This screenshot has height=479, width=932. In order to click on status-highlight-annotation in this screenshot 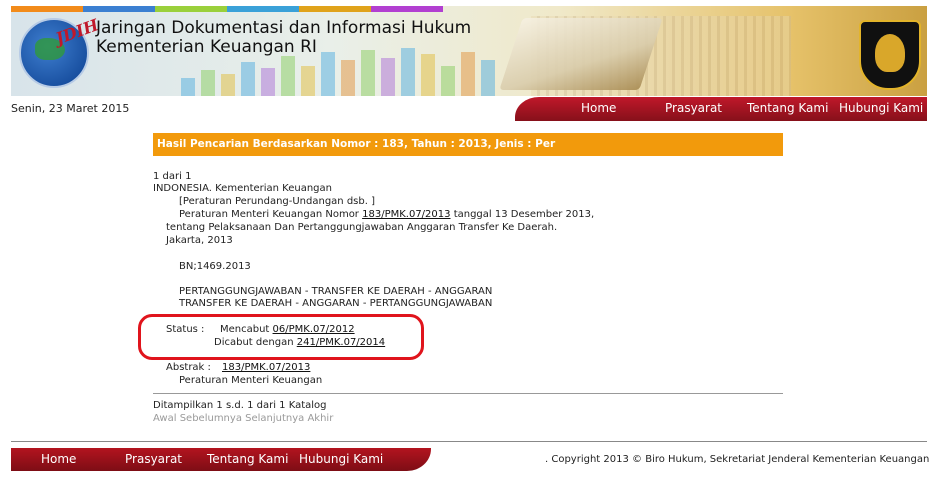, I will do `click(281, 337)`.